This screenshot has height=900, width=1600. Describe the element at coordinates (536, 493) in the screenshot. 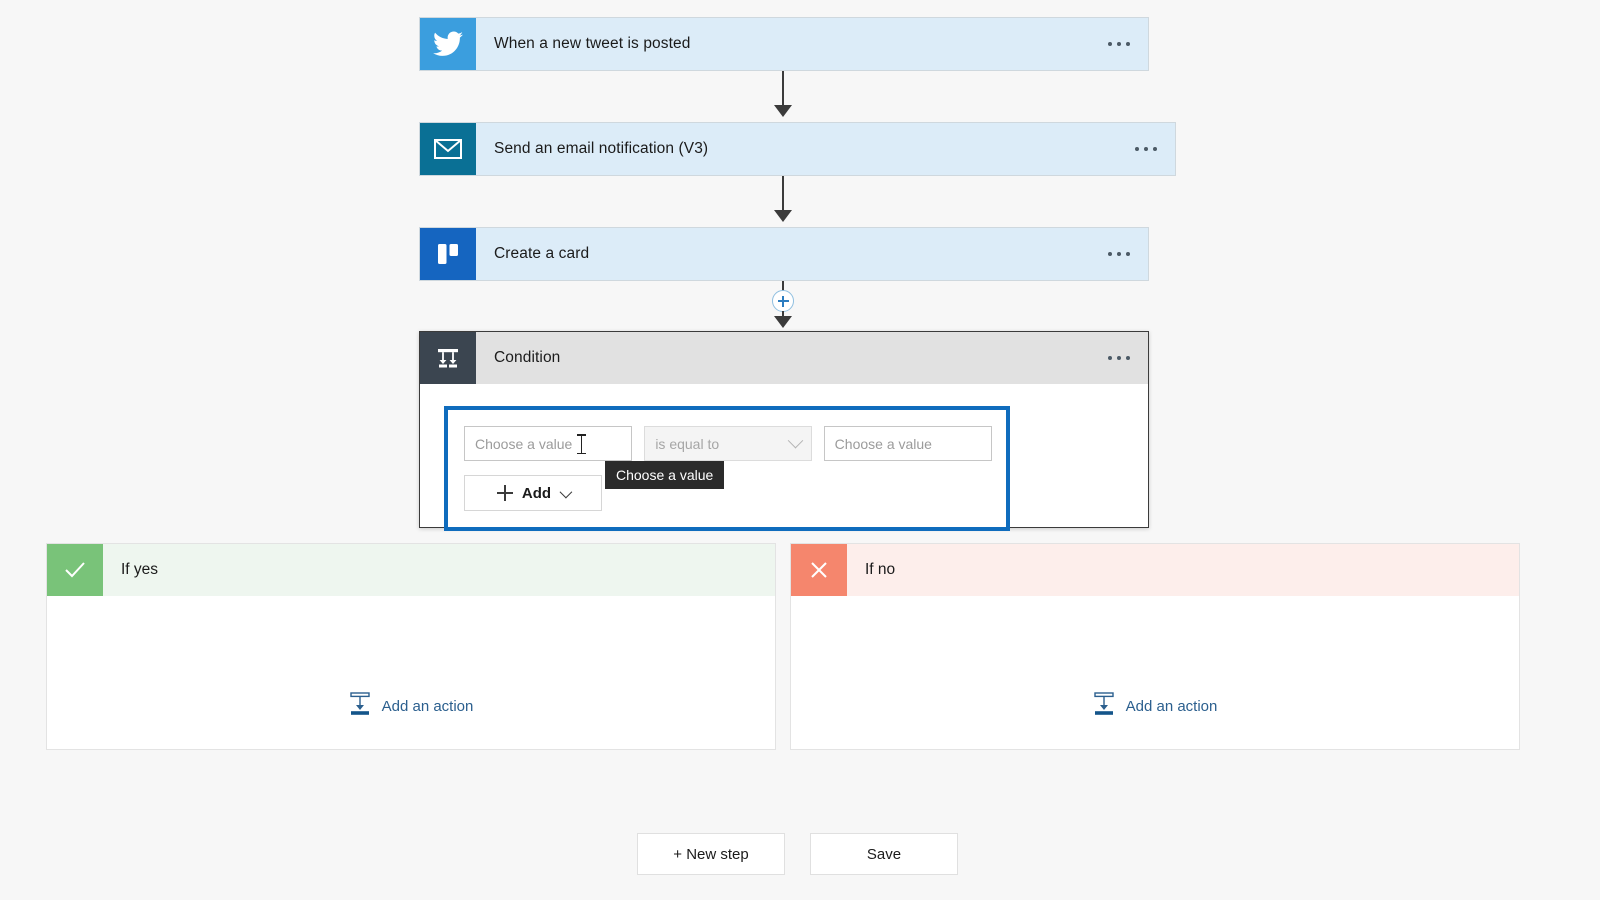

I see `add-condition-label: Add` at that location.